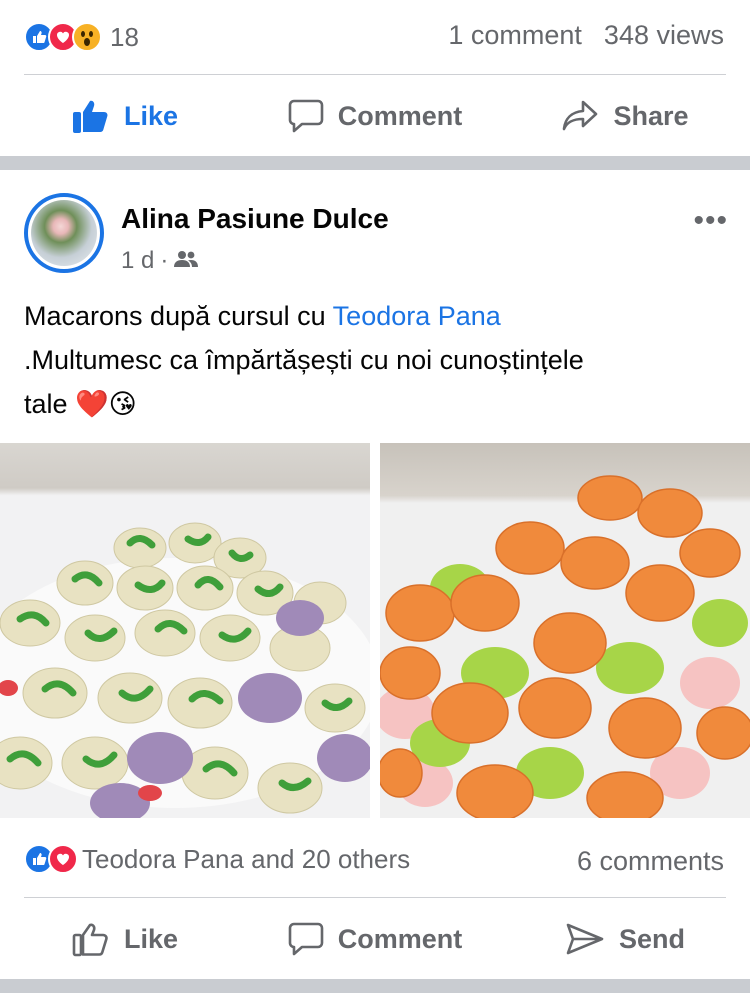  I want to click on friends-icon, so click(186, 261).